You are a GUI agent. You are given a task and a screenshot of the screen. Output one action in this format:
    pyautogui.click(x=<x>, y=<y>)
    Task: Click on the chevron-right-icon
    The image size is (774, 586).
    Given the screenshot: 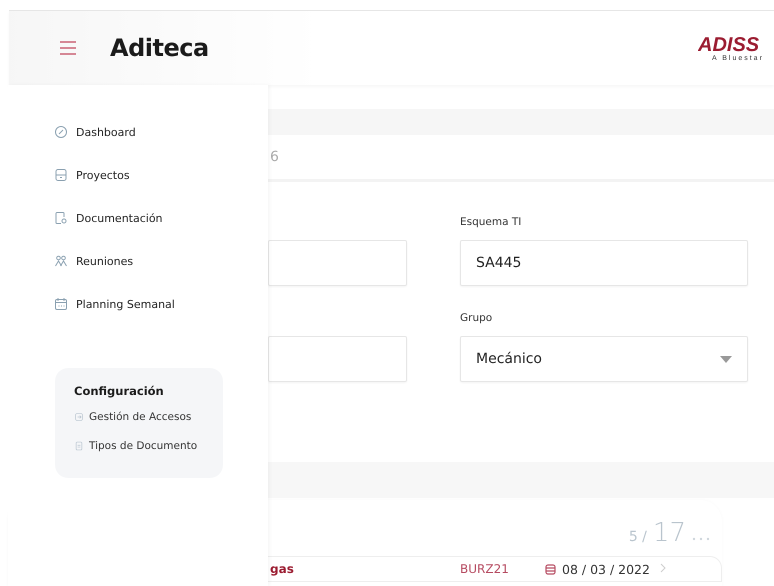 What is the action you would take?
    pyautogui.click(x=663, y=568)
    